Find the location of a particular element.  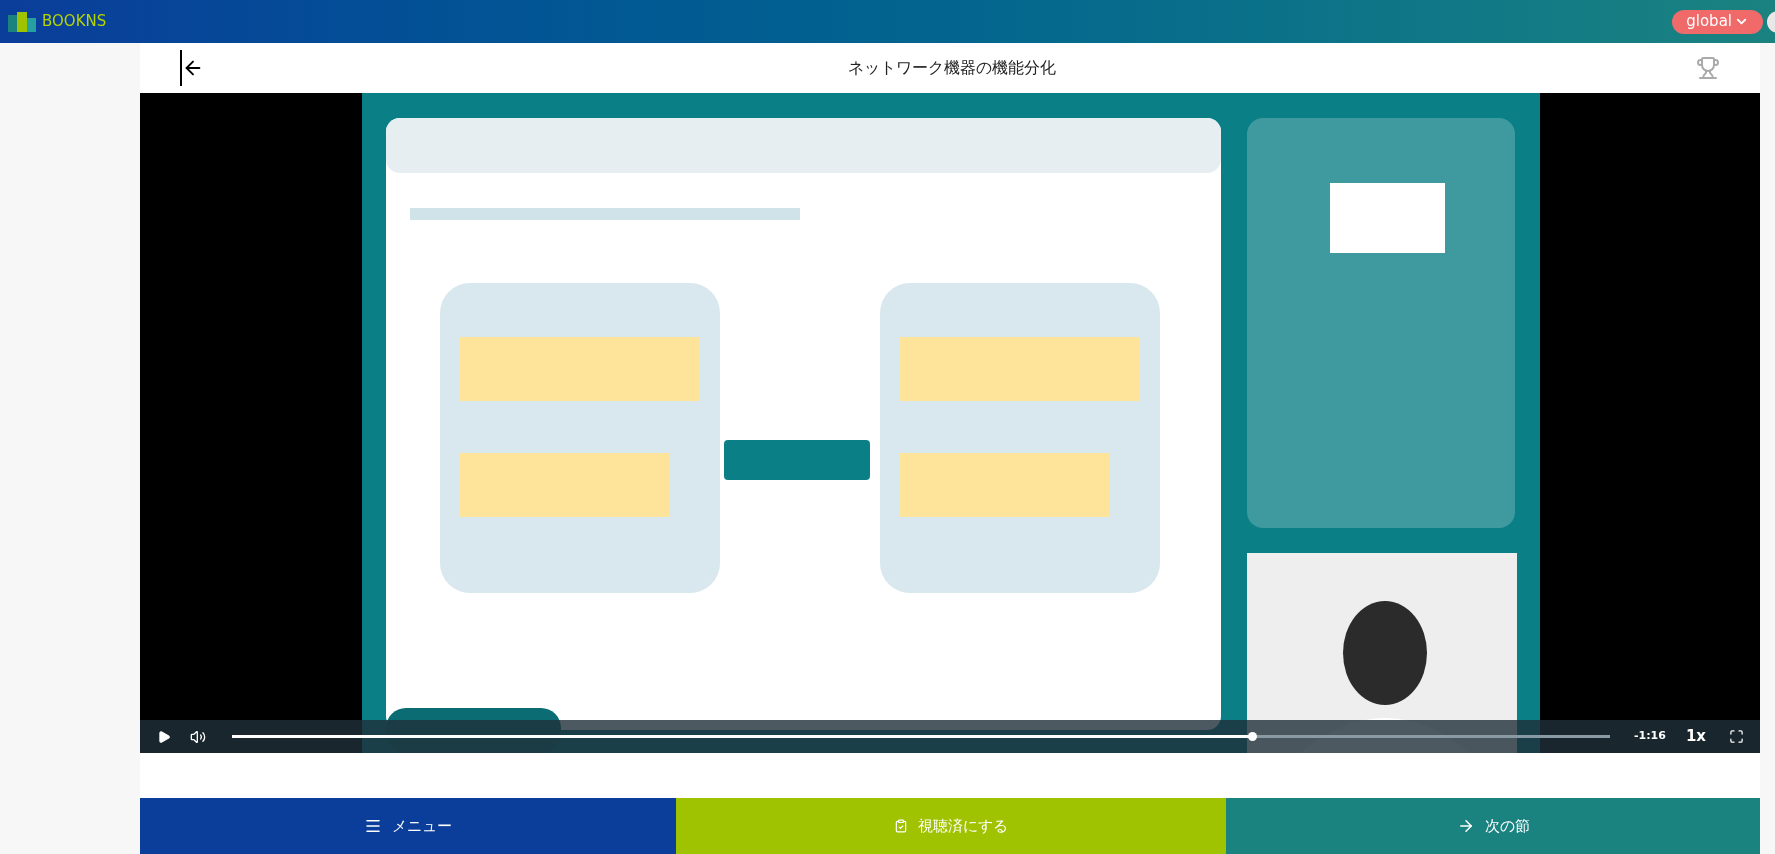

menu-button: メニュー is located at coordinates (408, 826).